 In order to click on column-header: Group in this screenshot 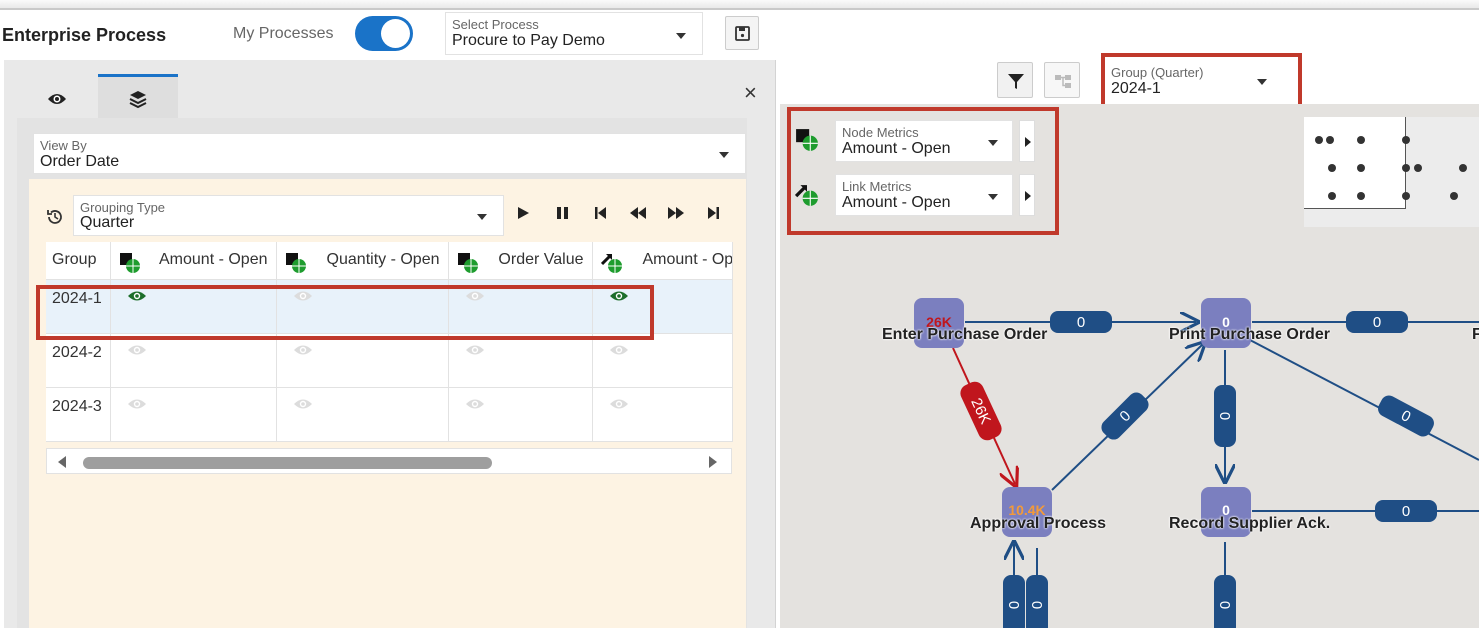, I will do `click(78, 261)`.